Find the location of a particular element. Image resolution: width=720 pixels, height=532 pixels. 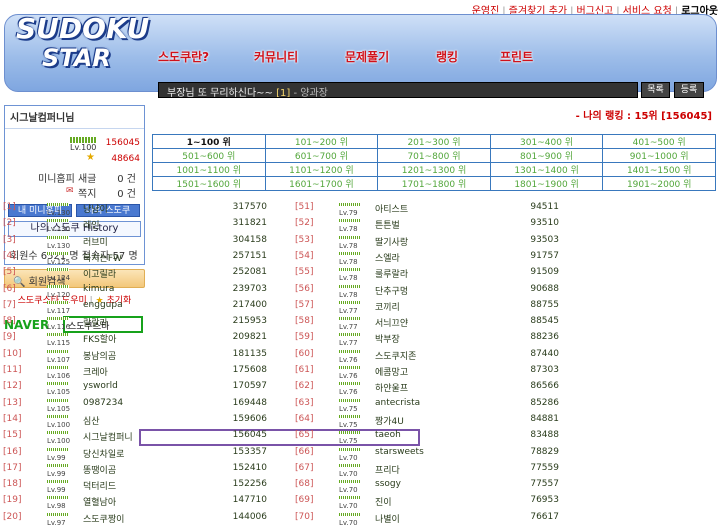

rank-range-cell: 1~100 위 is located at coordinates (209, 141).